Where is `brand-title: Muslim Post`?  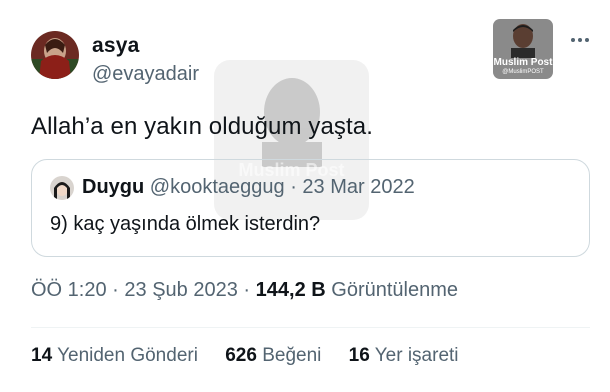
brand-title: Muslim Post is located at coordinates (523, 62).